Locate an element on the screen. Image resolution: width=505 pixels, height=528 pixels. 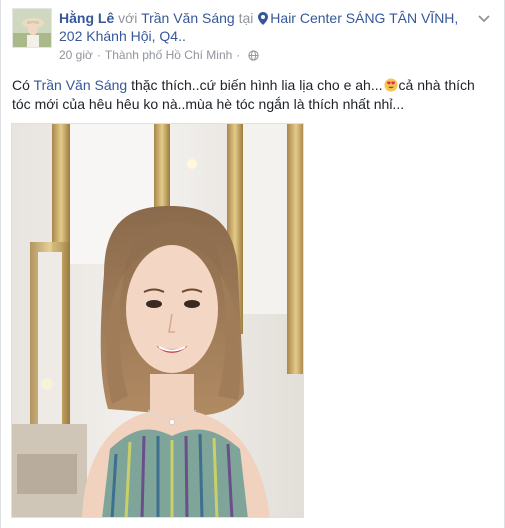
text-mention: Trần Văn Sáng is located at coordinates (81, 85).